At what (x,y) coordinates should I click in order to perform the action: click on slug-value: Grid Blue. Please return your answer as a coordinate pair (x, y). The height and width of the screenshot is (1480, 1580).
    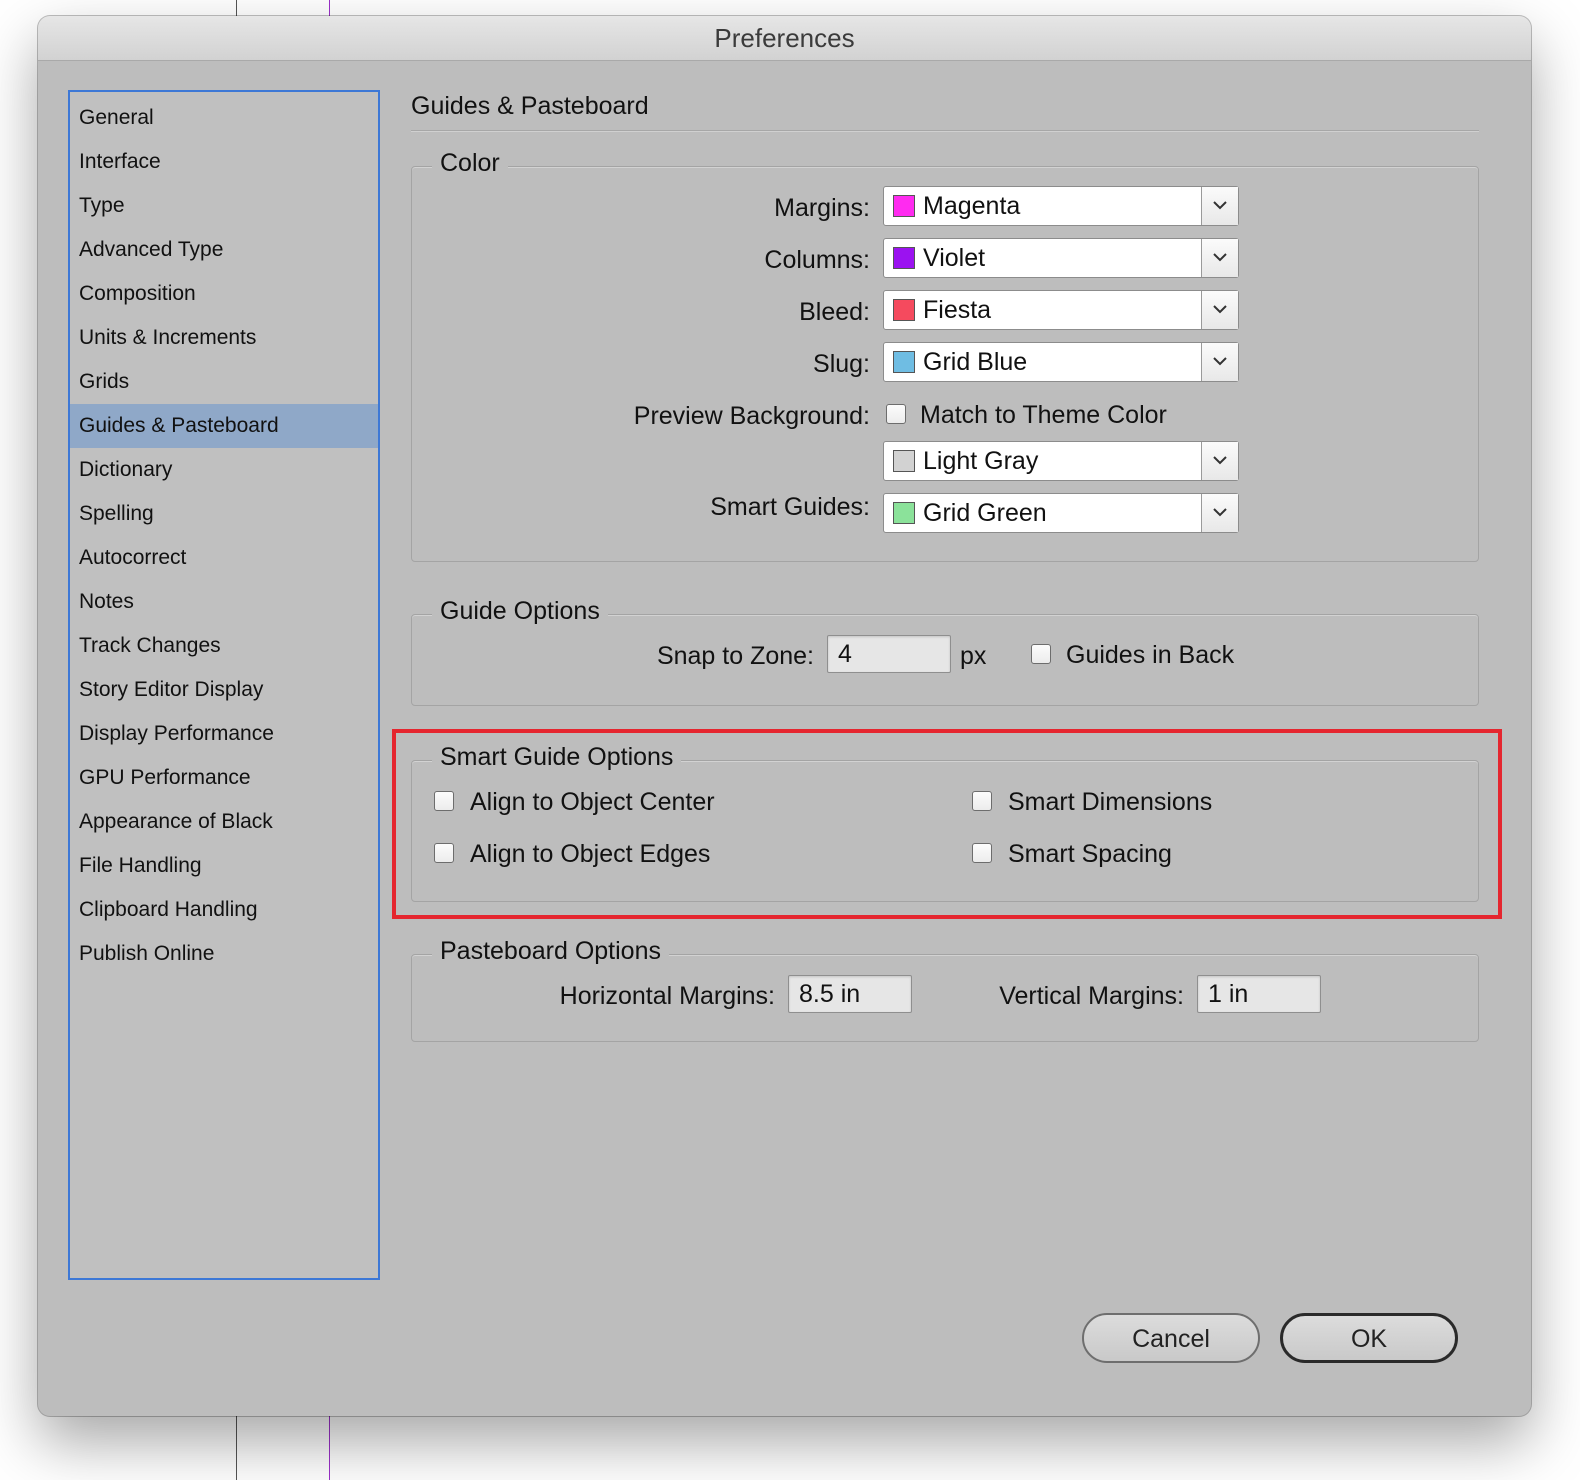
    Looking at the image, I should click on (975, 362).